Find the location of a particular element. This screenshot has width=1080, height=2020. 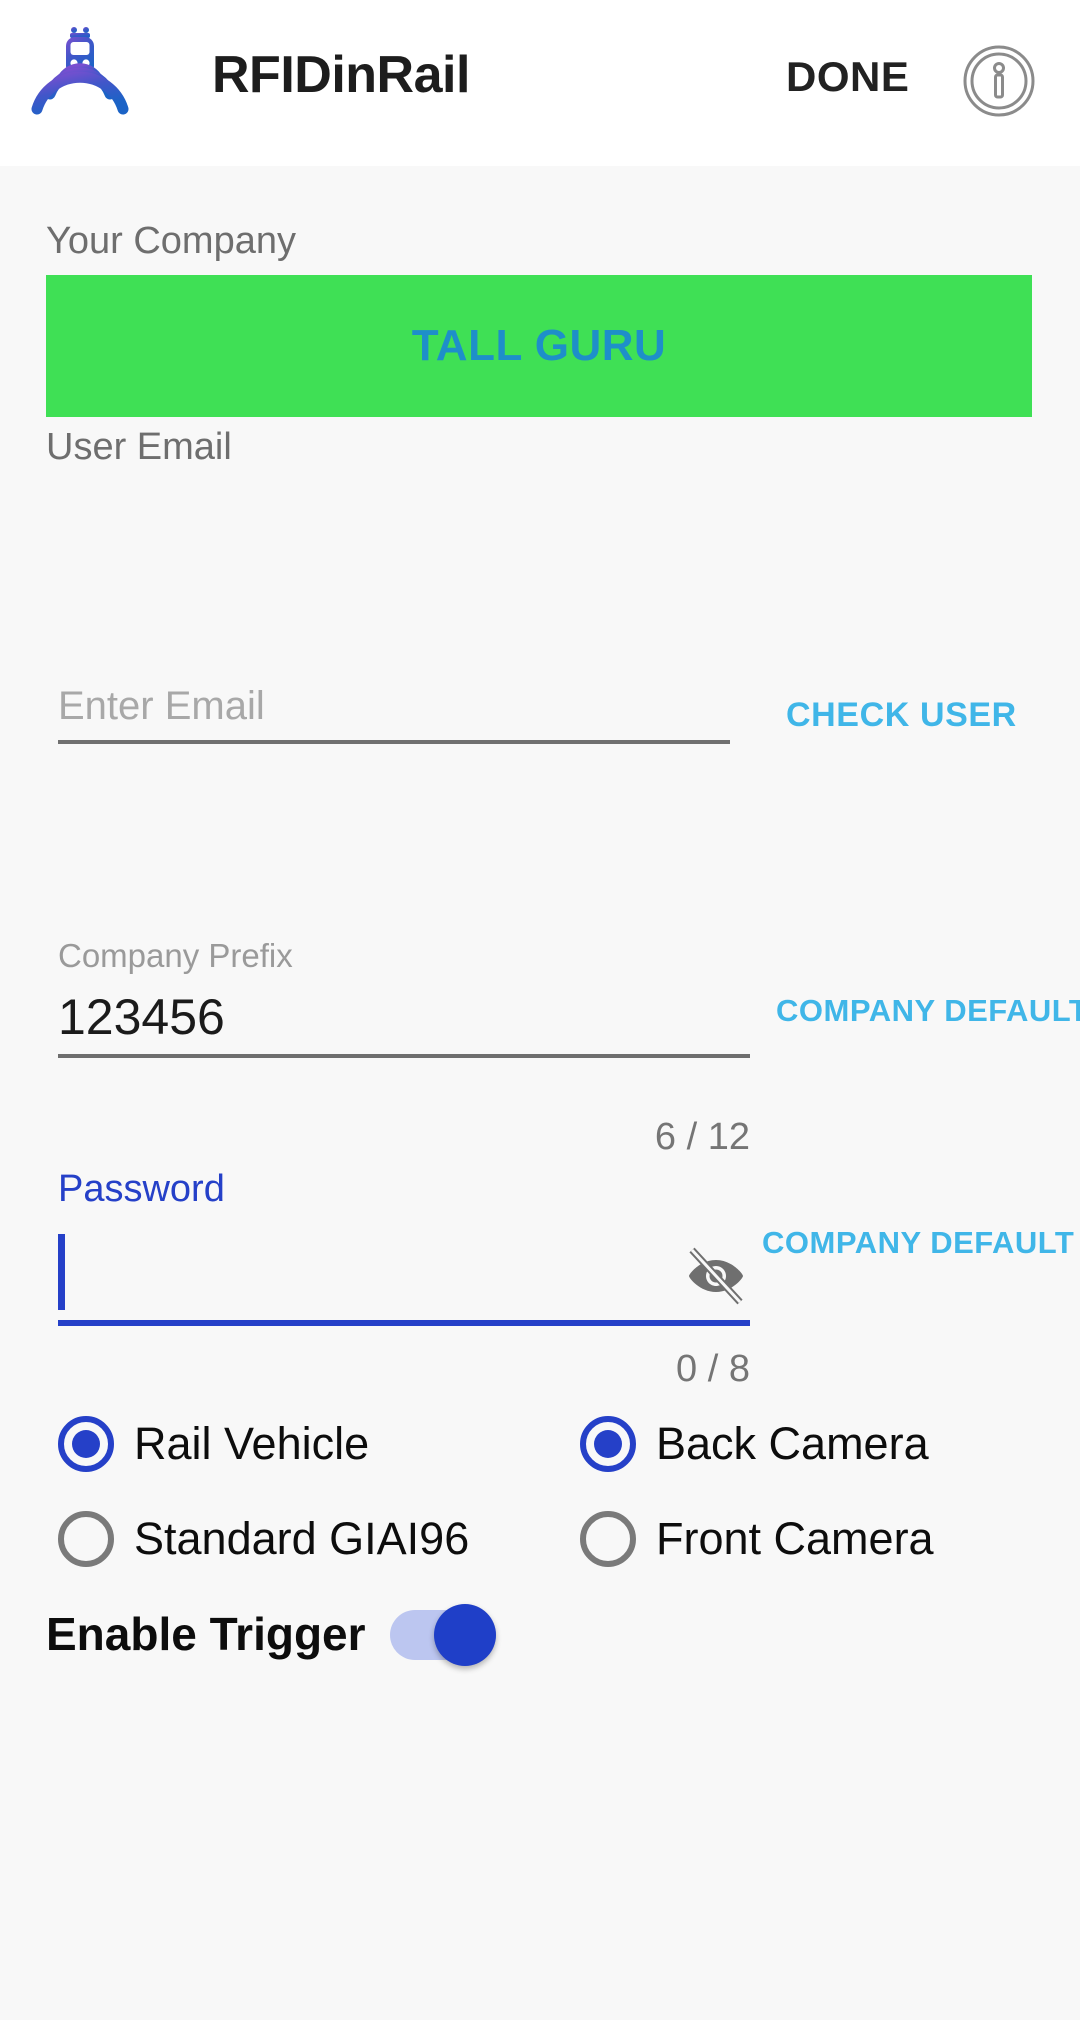

password-input is located at coordinates (338, 1273).